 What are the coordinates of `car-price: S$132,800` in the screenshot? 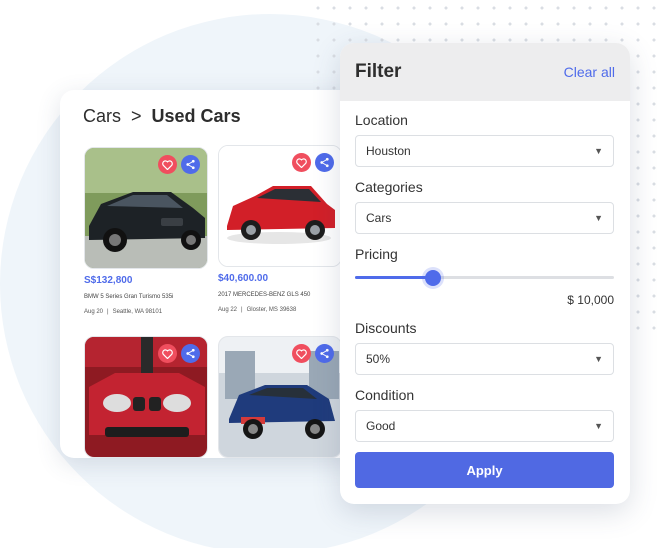 It's located at (108, 280).